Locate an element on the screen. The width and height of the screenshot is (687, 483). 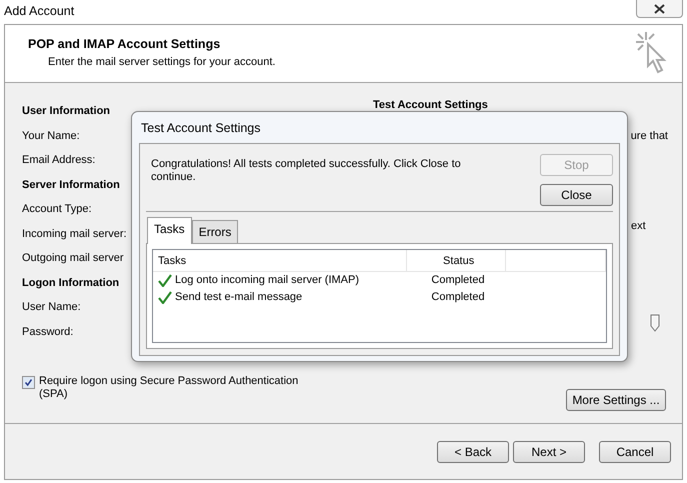
field-label: Password: is located at coordinates (48, 332).